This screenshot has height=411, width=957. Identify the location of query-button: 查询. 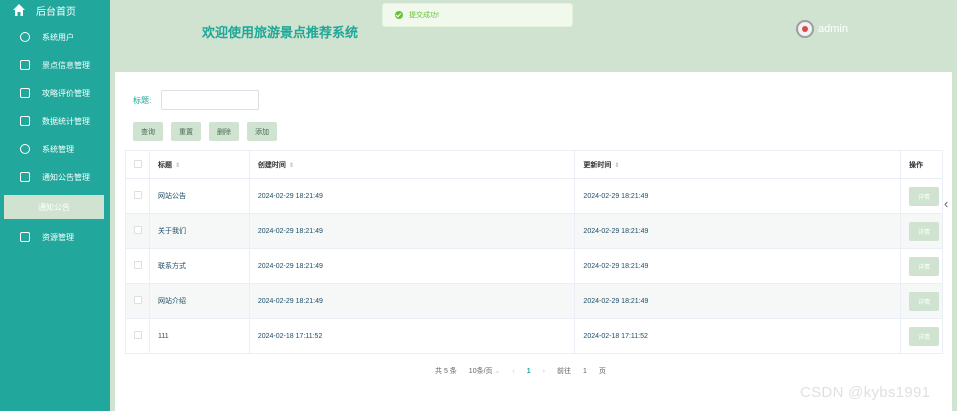
(148, 131).